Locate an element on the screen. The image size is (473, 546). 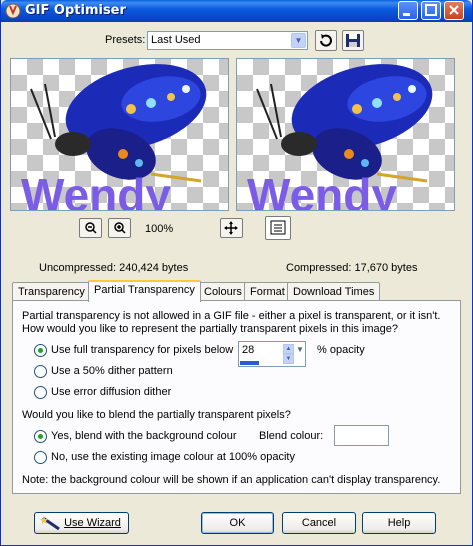
maximize-button is located at coordinates (431, 10).